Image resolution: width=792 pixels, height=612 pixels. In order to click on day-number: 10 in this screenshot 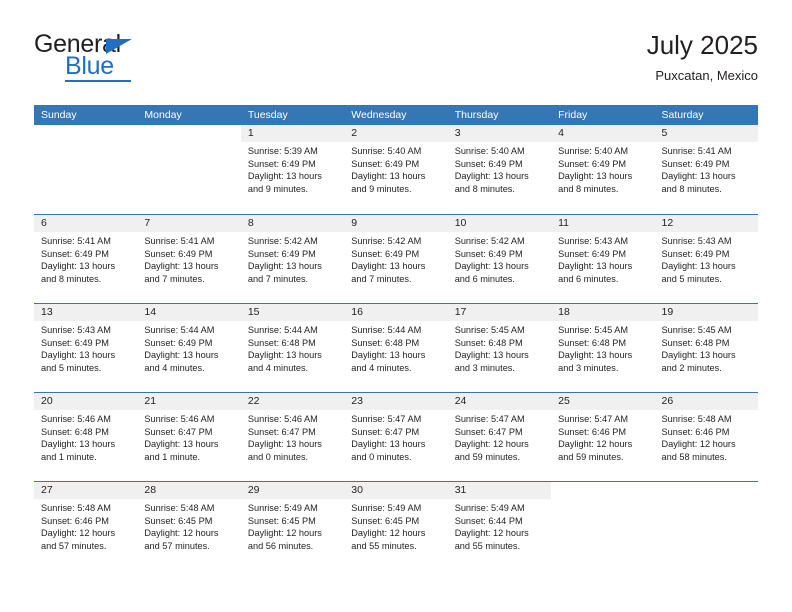, I will do `click(499, 223)`.